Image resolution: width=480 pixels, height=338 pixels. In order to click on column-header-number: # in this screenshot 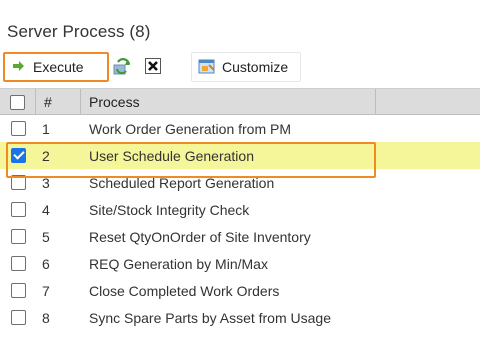, I will do `click(58, 102)`.